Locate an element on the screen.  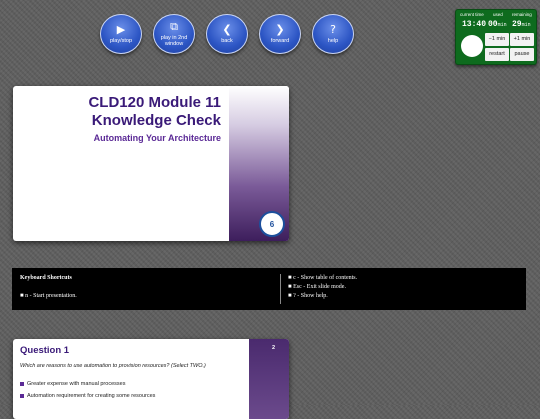
play-second-window-label: play in 2nd window is located at coordinates (174, 41).